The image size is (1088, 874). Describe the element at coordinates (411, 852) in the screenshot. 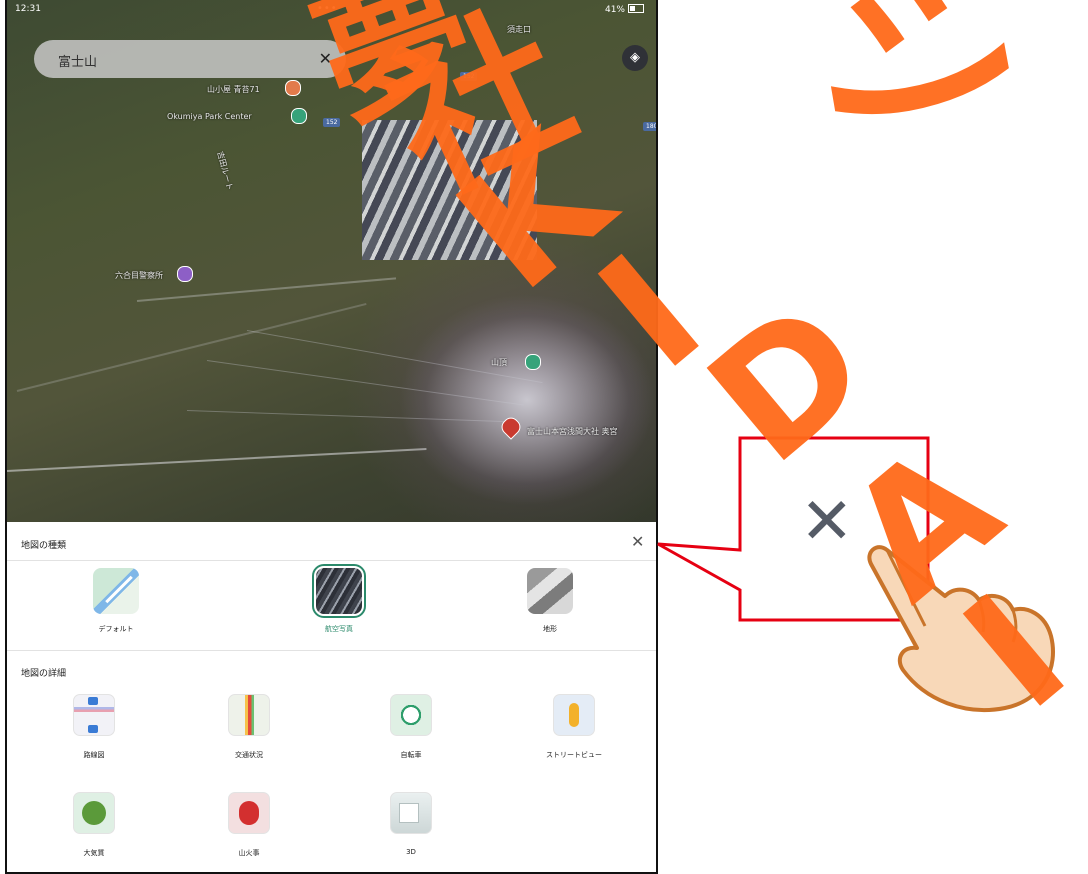

I see `detail-label: 3D` at that location.